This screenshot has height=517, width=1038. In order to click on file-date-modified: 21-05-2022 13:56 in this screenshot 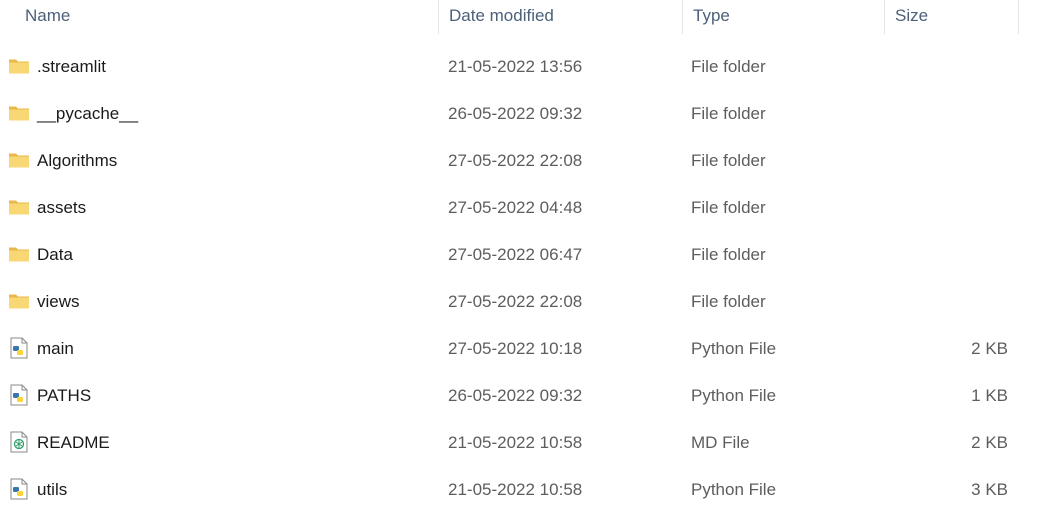, I will do `click(515, 66)`.